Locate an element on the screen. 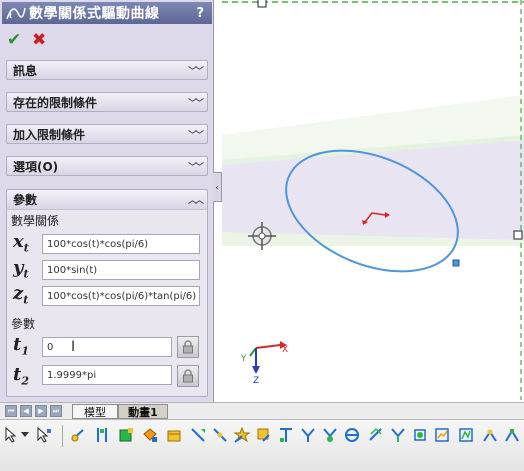 The image size is (524, 471). help-button: ? is located at coordinates (200, 13).